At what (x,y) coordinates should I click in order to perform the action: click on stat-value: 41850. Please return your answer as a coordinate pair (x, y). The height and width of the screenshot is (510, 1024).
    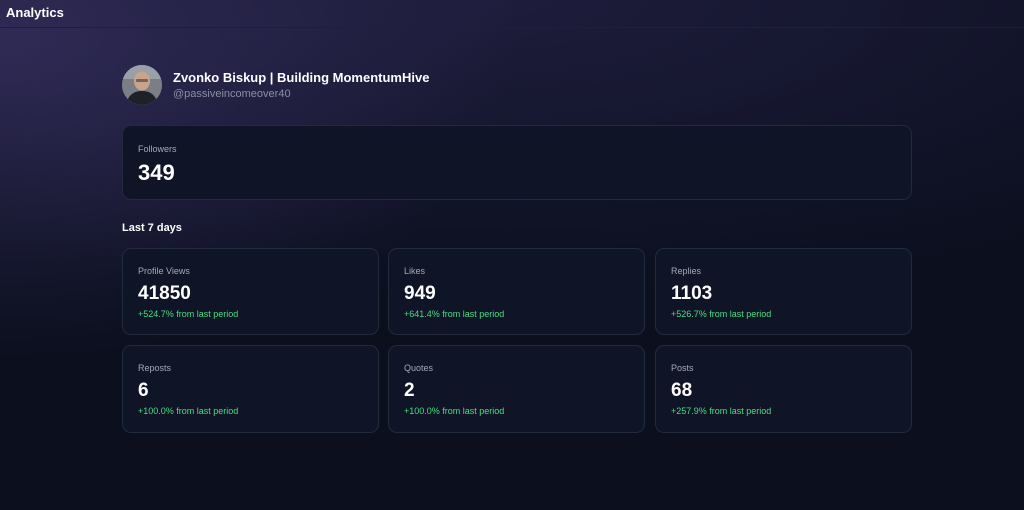
    Looking at the image, I should click on (164, 293).